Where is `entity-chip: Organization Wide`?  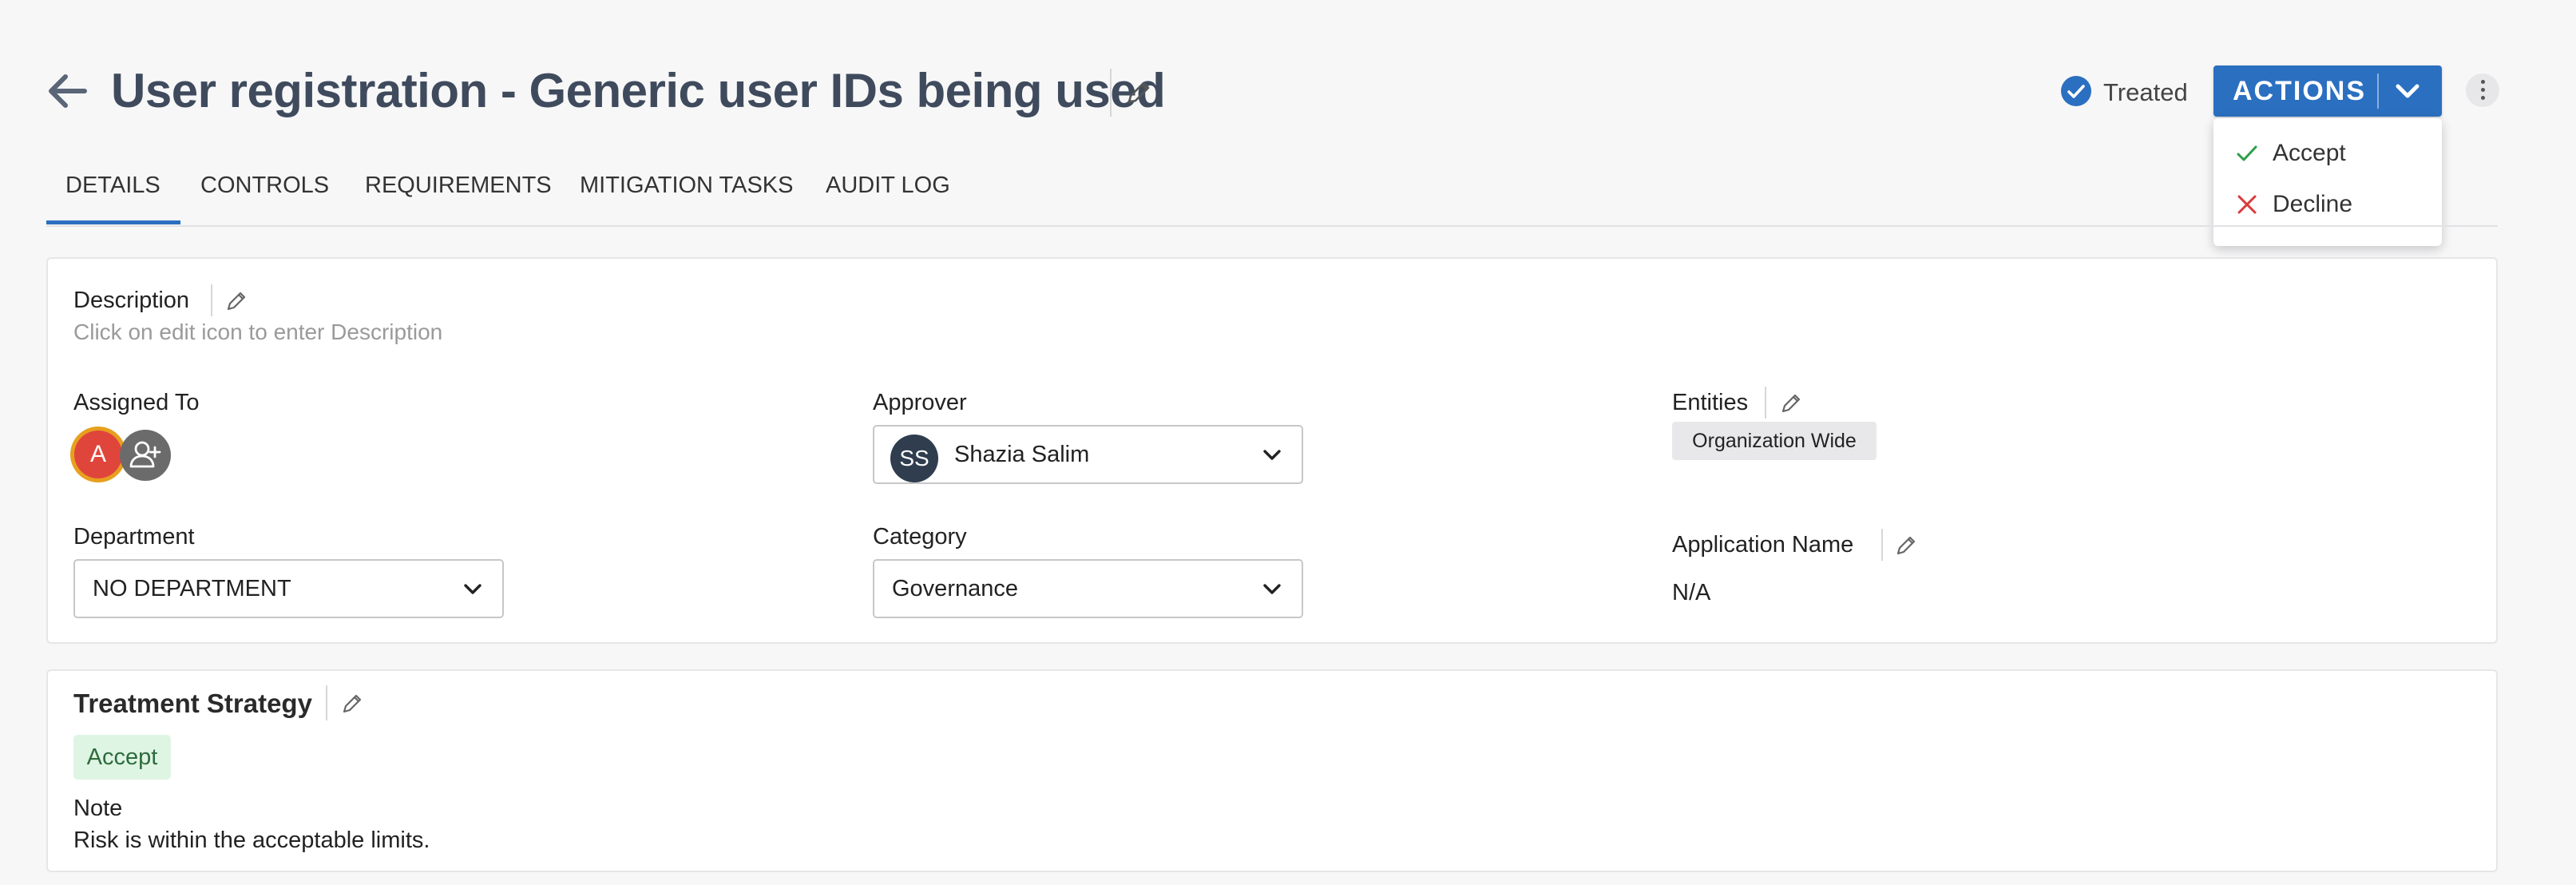
entity-chip: Organization Wide is located at coordinates (1774, 441).